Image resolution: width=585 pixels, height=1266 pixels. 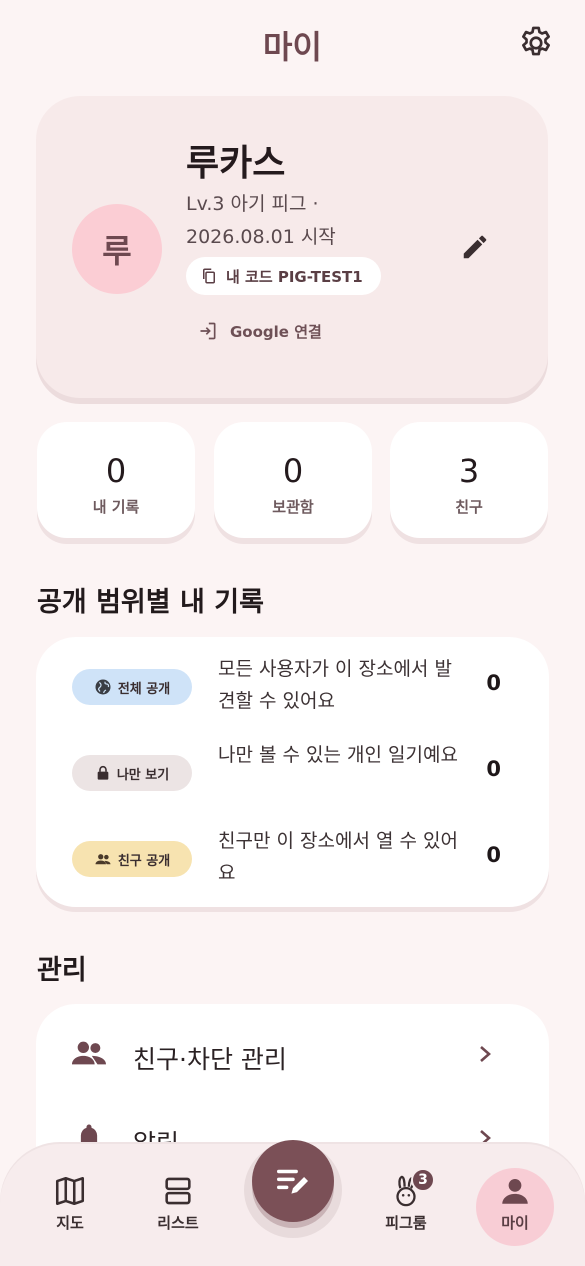 What do you see at coordinates (150, 602) in the screenshot?
I see `visibility-section-title: 공개 범위별 내 기록` at bounding box center [150, 602].